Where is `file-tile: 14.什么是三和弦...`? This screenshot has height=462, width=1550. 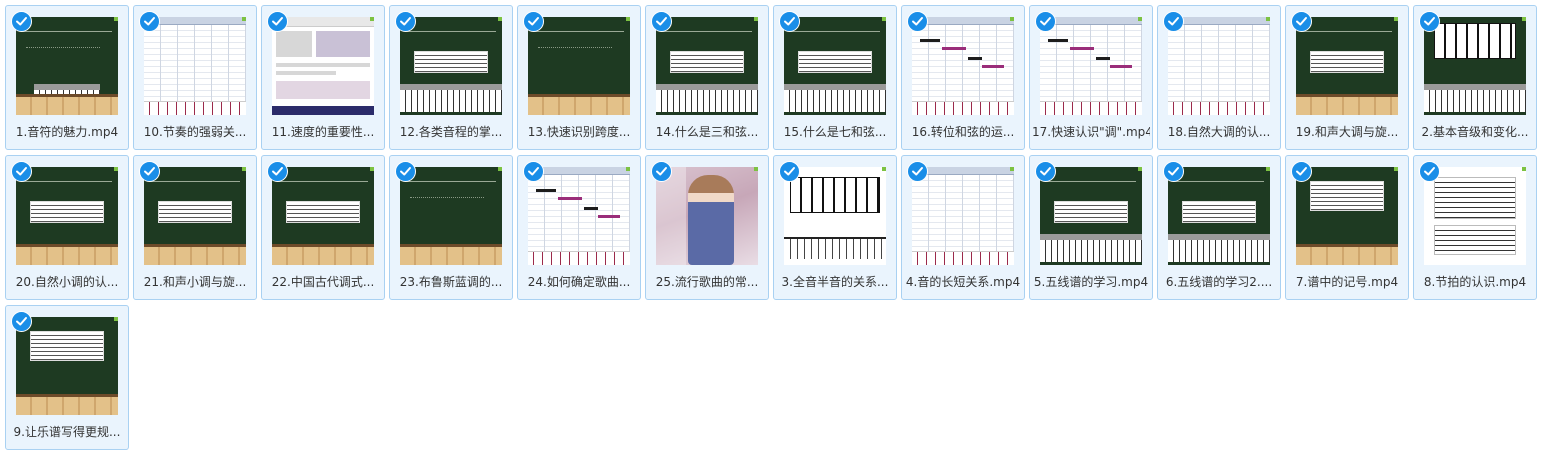
file-tile: 14.什么是三和弦... is located at coordinates (707, 77).